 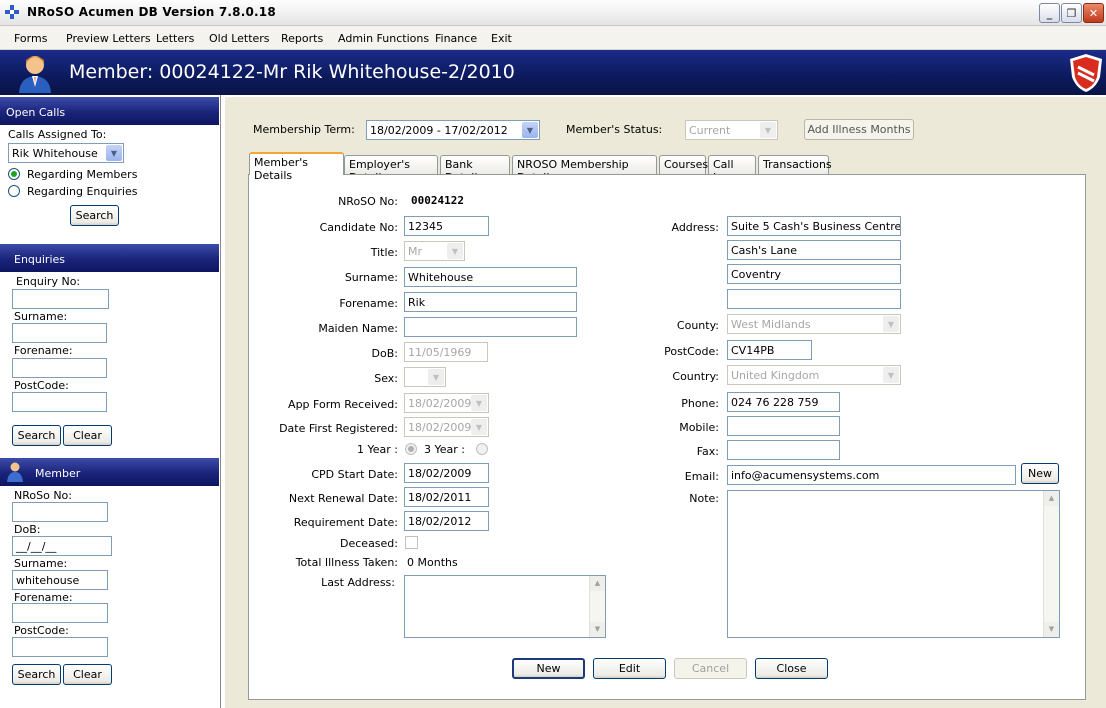 I want to click on tab-bank-details: Bank Details, so click(x=475, y=169).